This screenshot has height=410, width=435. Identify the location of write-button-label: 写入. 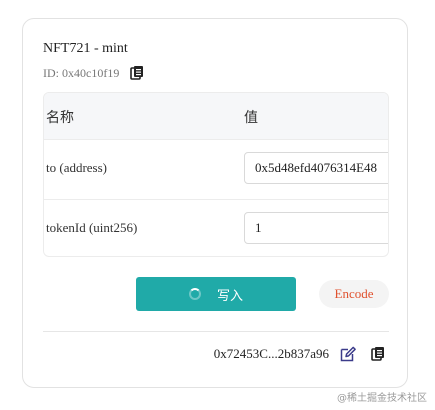
(229, 295).